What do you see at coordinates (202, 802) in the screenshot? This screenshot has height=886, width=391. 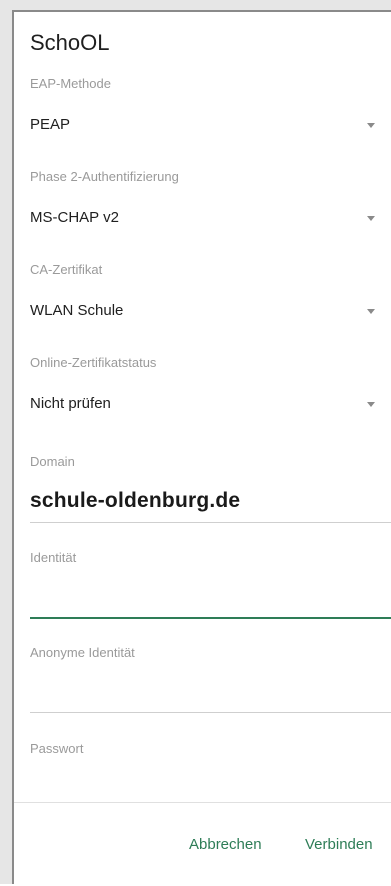 I see `action-bar-divider` at bounding box center [202, 802].